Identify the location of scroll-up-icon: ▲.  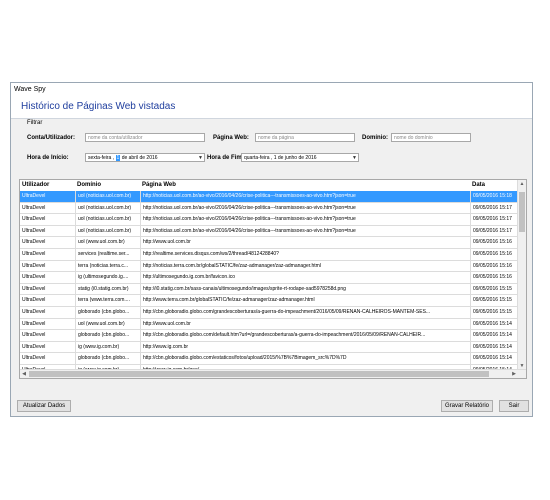
(522, 184).